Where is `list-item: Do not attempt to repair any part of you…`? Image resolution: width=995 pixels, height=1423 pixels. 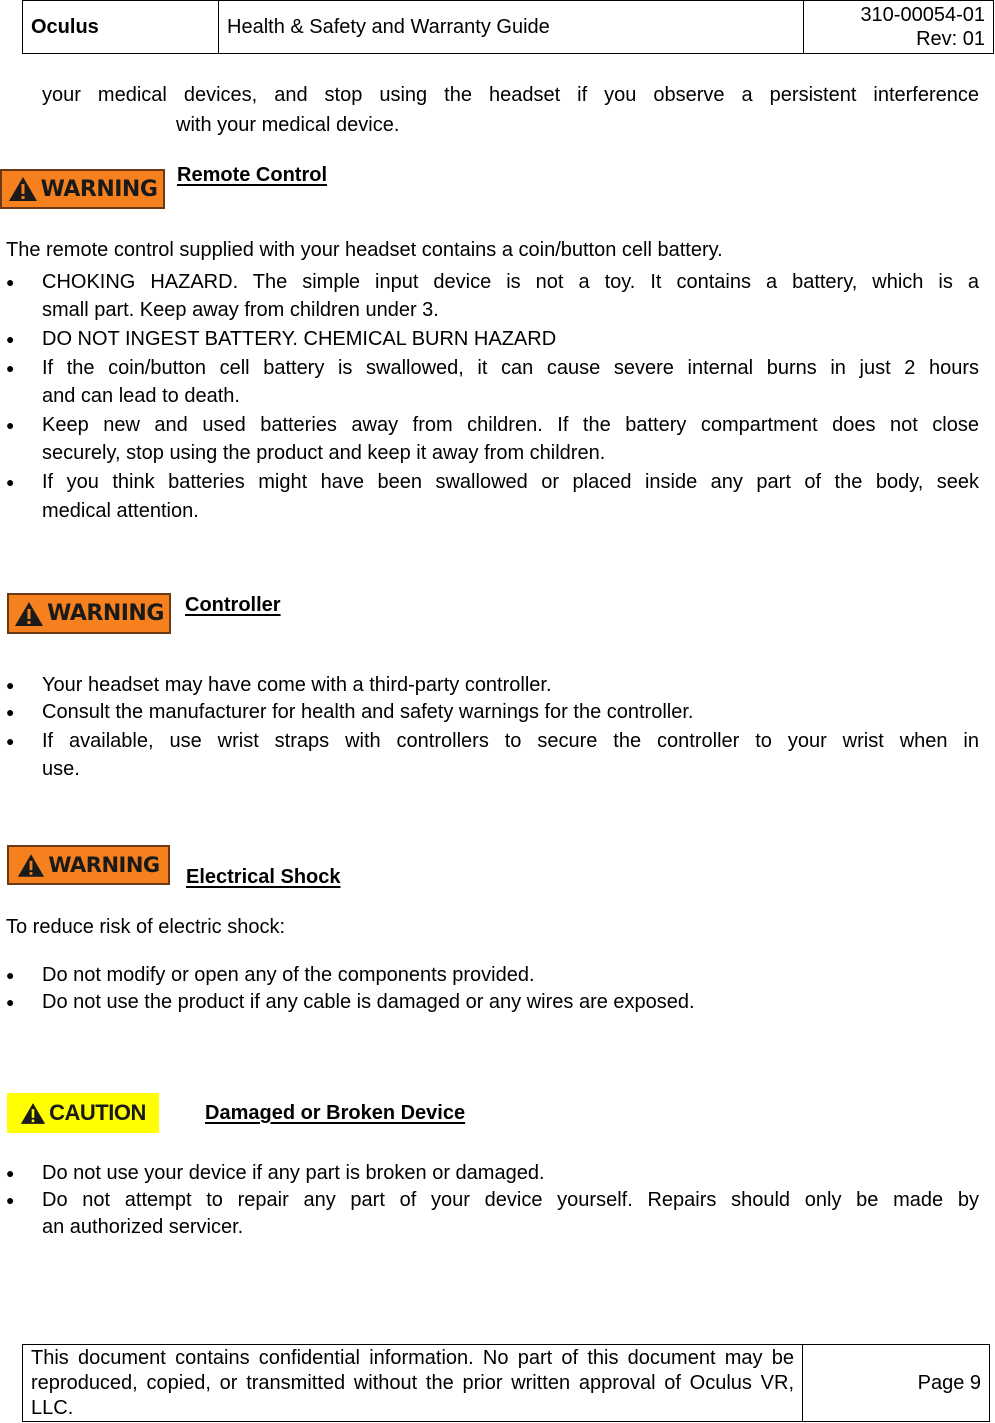
list-item: Do not attempt to repair any part of you… is located at coordinates (510, 1200).